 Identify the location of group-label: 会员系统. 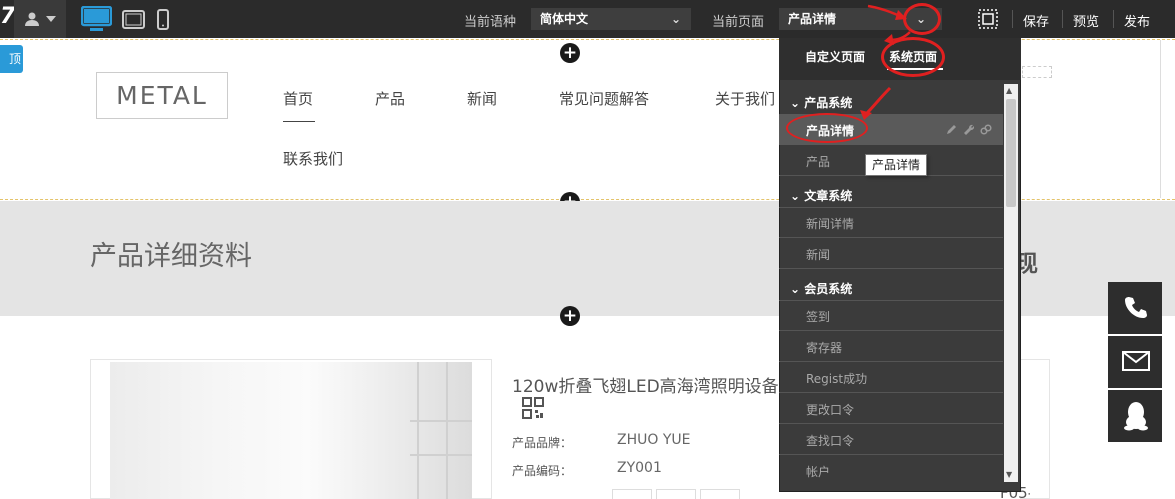
(828, 289).